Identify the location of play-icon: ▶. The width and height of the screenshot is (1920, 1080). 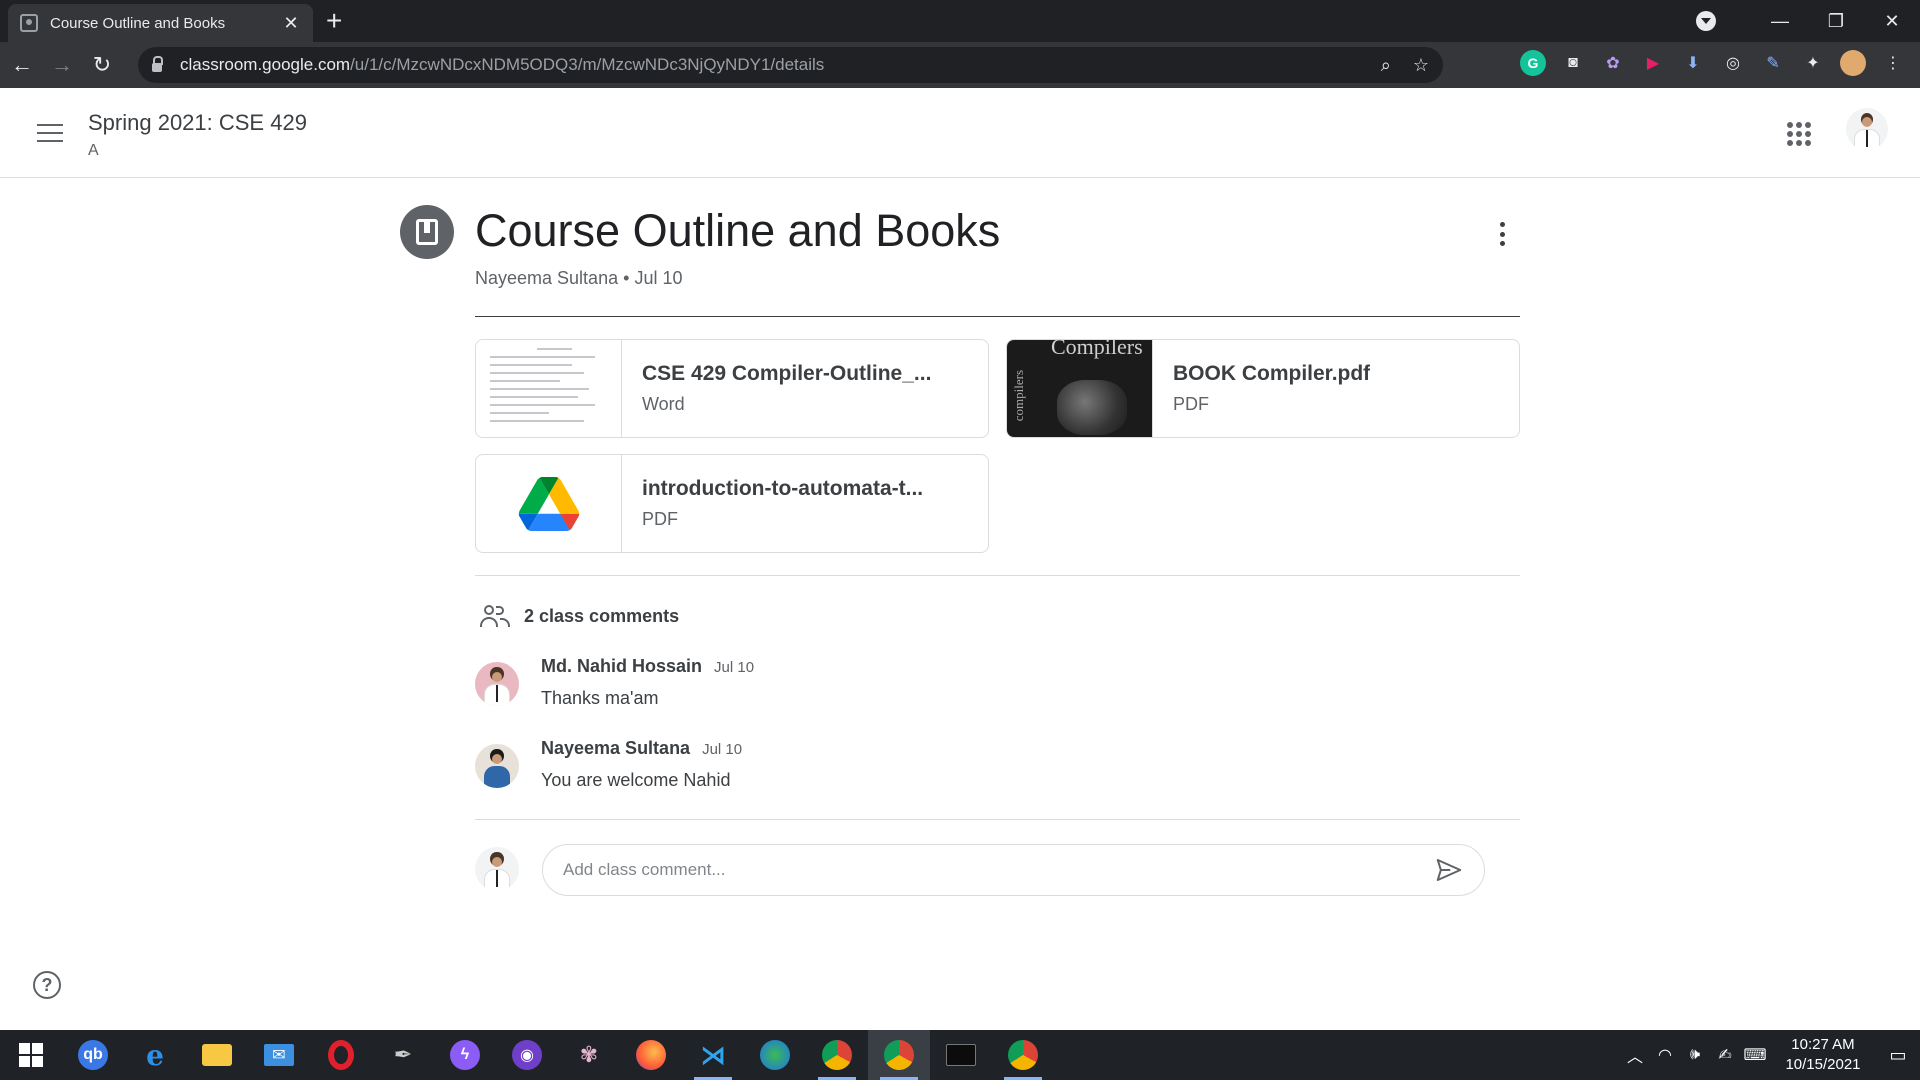
(1653, 63).